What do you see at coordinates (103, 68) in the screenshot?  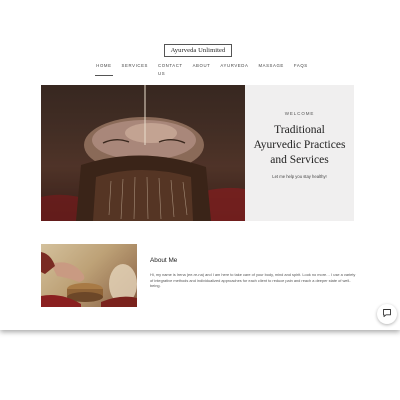 I see `nav-item-home: HOME` at bounding box center [103, 68].